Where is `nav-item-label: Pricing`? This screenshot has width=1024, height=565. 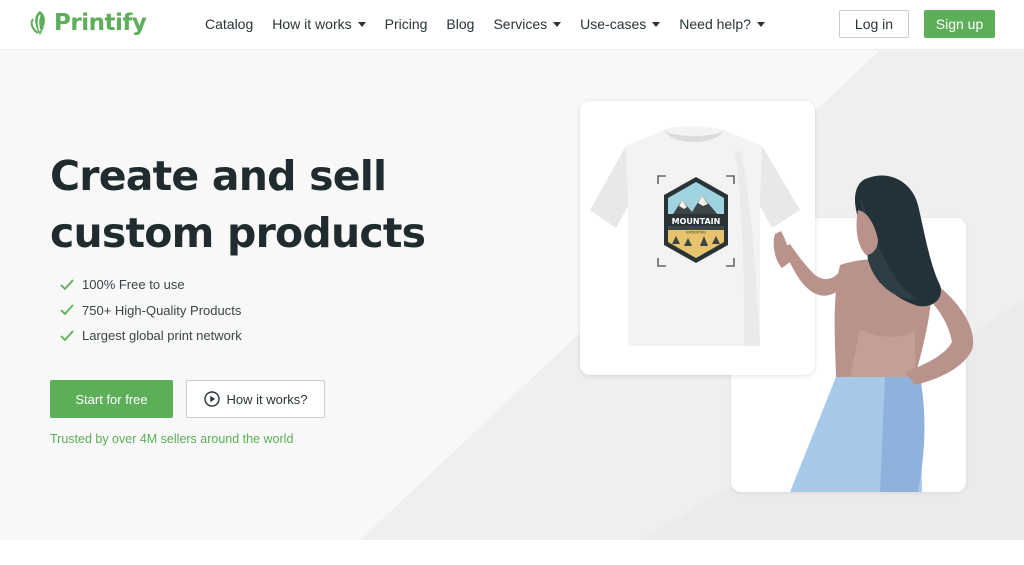 nav-item-label: Pricing is located at coordinates (406, 24).